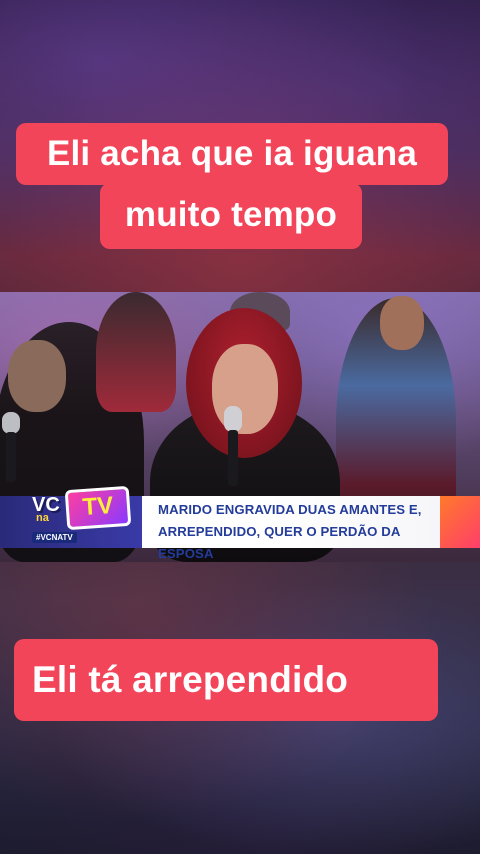 Image resolution: width=480 pixels, height=854 pixels. What do you see at coordinates (279, 542) in the screenshot?
I see `headline-line-2: ARREPENDIDO, QUER O PERDÃO DA ESPOSA` at bounding box center [279, 542].